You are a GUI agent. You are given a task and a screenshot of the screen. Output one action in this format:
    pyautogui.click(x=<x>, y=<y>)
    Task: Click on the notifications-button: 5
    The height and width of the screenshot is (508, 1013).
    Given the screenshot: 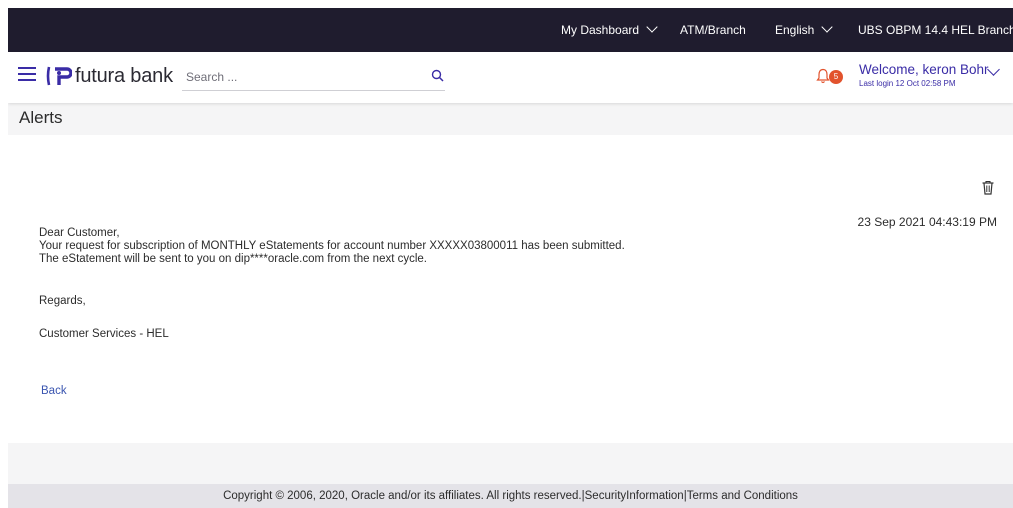 What is the action you would take?
    pyautogui.click(x=831, y=76)
    